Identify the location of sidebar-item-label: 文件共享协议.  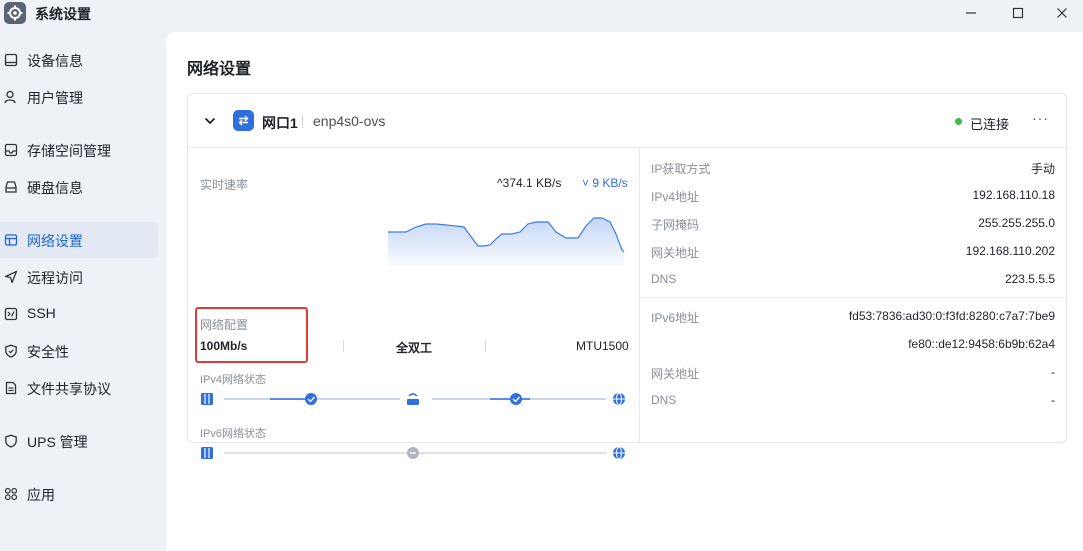
(69, 389).